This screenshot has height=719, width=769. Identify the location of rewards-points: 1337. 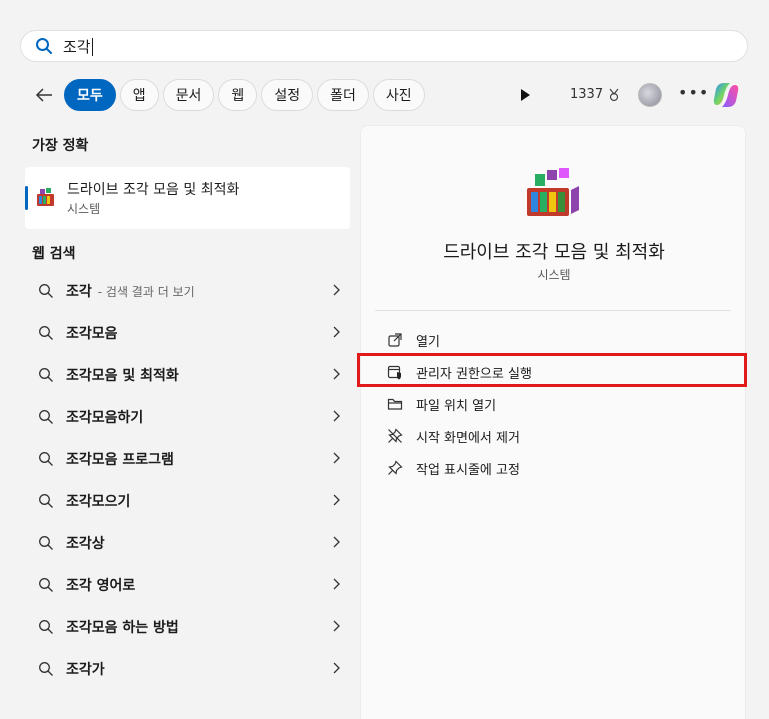
(595, 94).